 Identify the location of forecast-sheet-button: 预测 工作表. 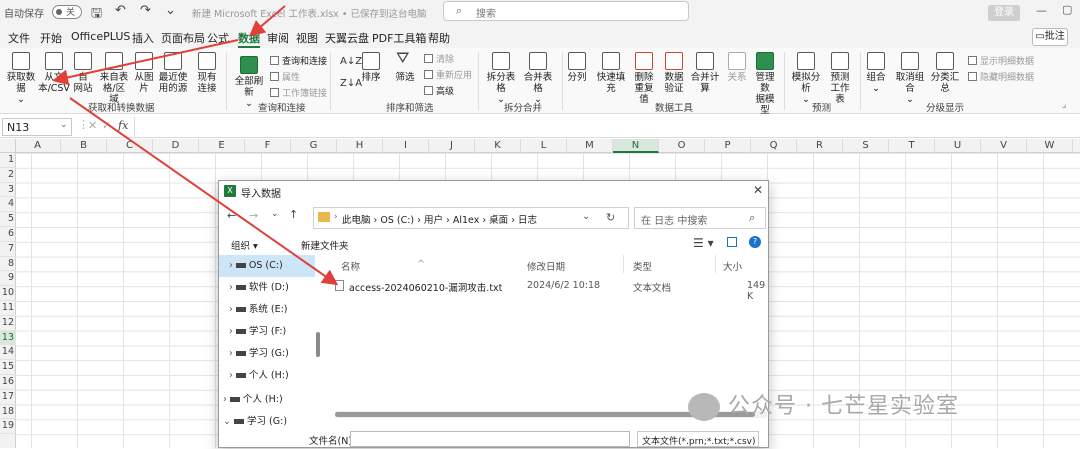
(840, 78).